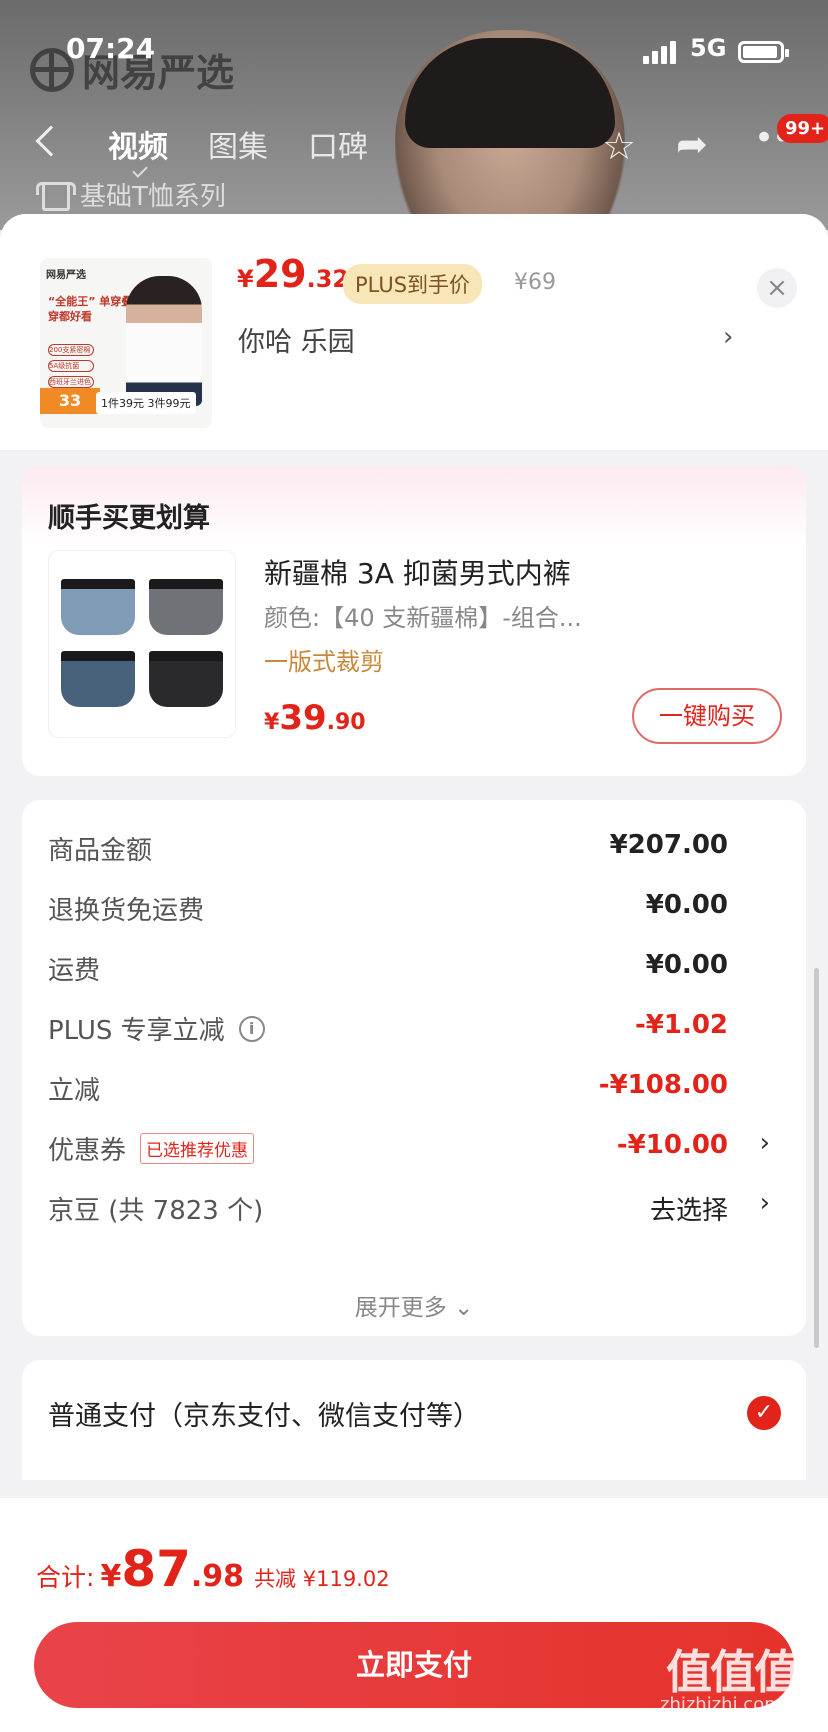 The width and height of the screenshot is (828, 1732). What do you see at coordinates (251, 1028) in the screenshot?
I see `info-icon: i` at bounding box center [251, 1028].